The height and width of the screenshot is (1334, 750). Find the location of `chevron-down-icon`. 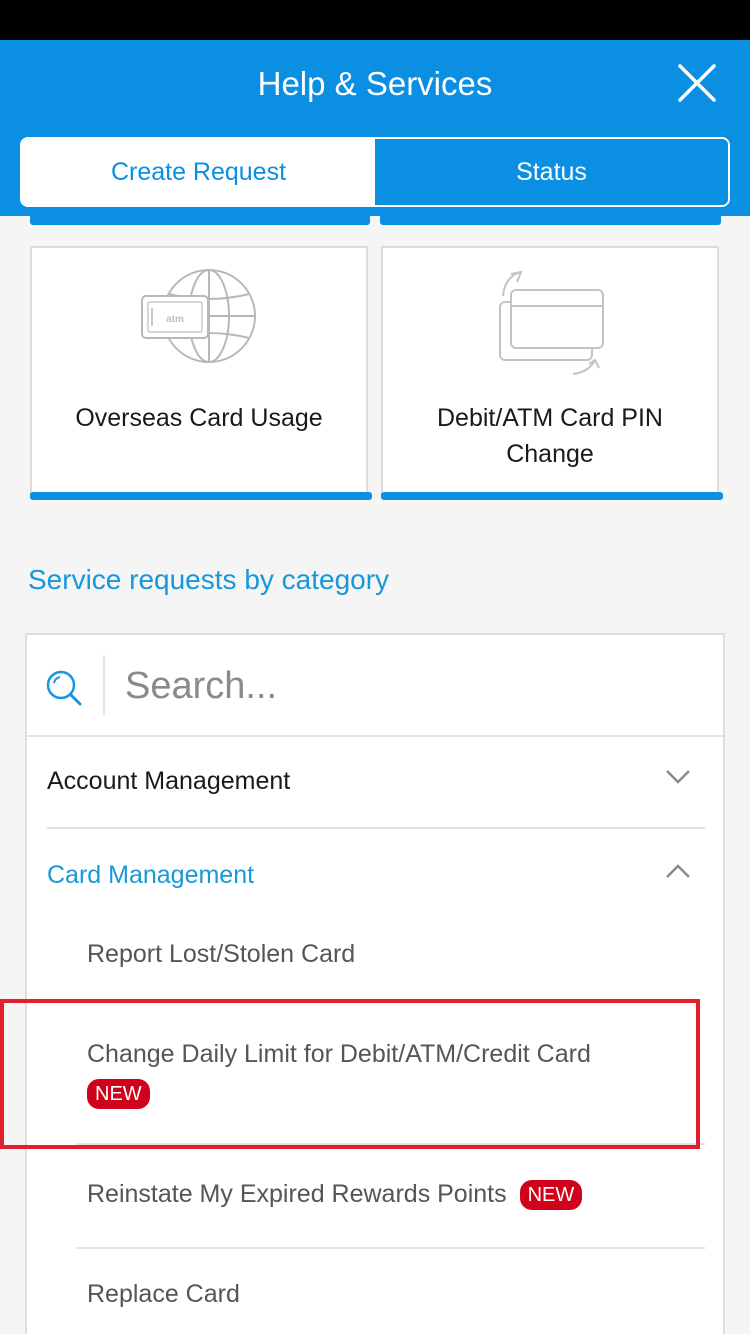

chevron-down-icon is located at coordinates (678, 779).